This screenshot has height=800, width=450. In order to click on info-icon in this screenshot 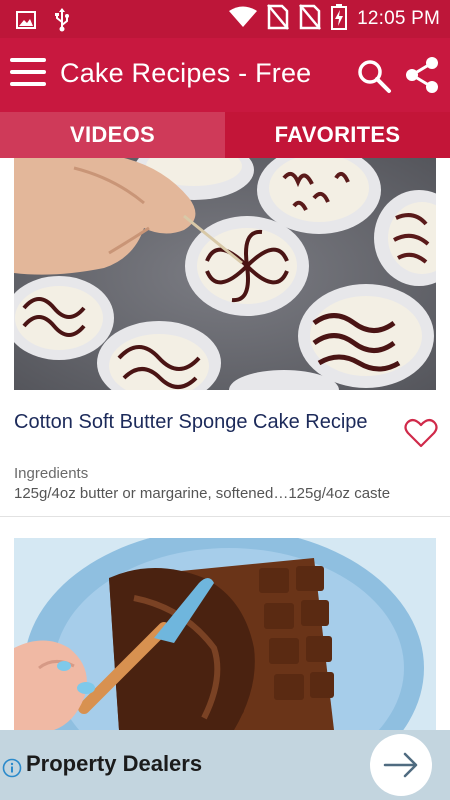, I will do `click(12, 768)`.